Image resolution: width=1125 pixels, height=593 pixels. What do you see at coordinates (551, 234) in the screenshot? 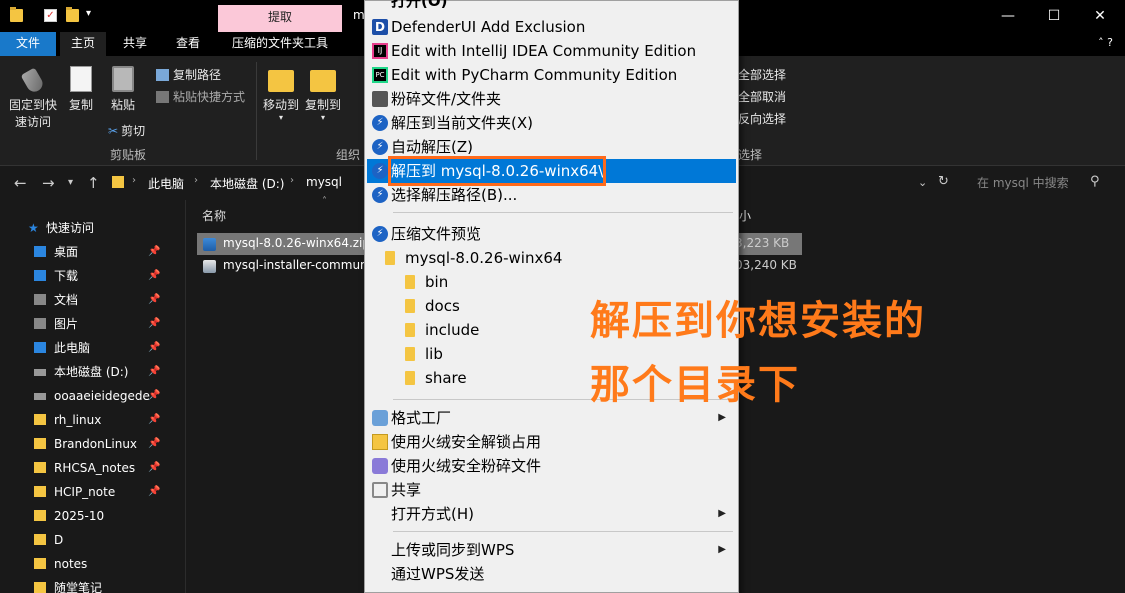
I see `menu-item-archive-preview: ⚡ 压缩文件预览` at bounding box center [551, 234].